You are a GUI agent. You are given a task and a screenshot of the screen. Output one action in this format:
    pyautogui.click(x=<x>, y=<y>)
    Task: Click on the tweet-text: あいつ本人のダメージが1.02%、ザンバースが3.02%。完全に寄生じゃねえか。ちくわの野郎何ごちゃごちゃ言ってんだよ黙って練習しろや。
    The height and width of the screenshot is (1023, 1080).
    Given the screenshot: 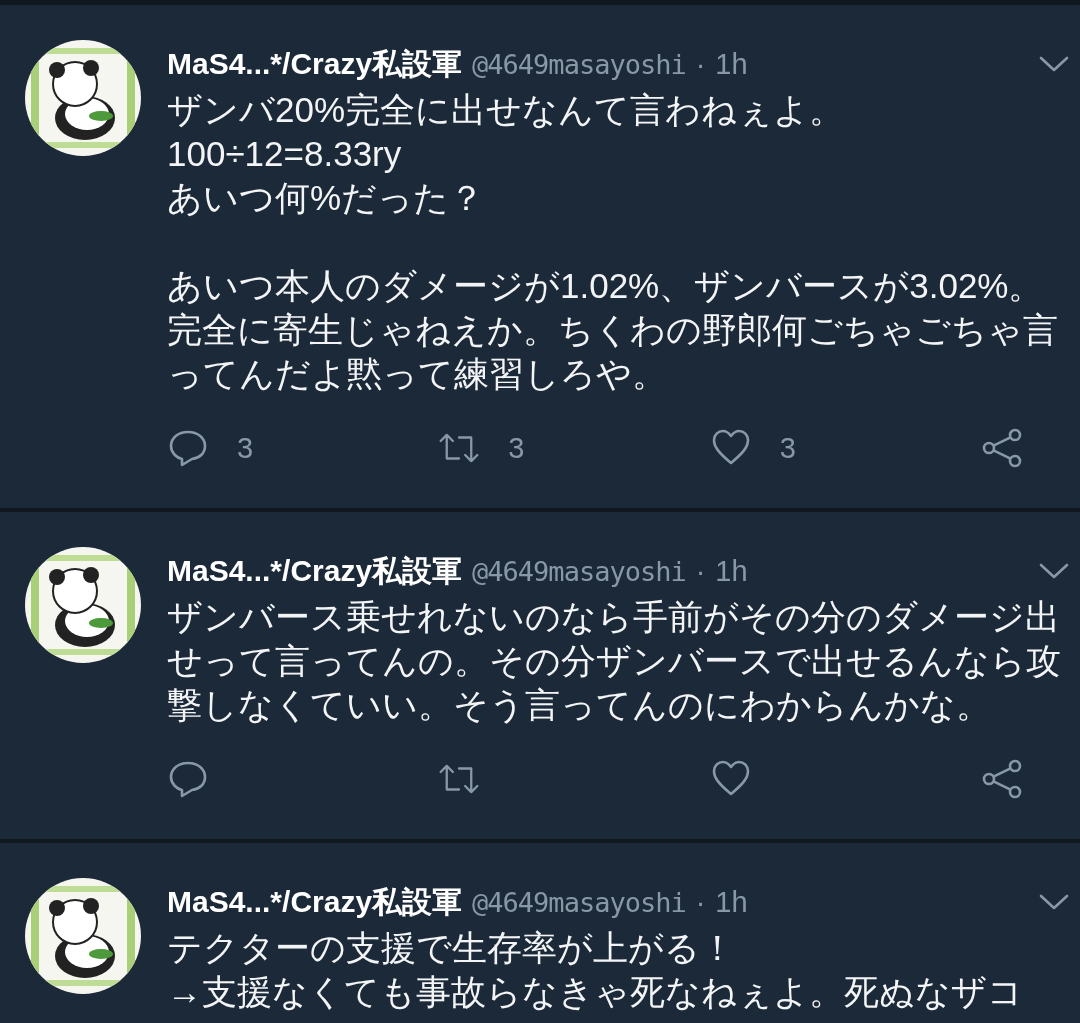 What is the action you would take?
    pyautogui.click(x=613, y=330)
    